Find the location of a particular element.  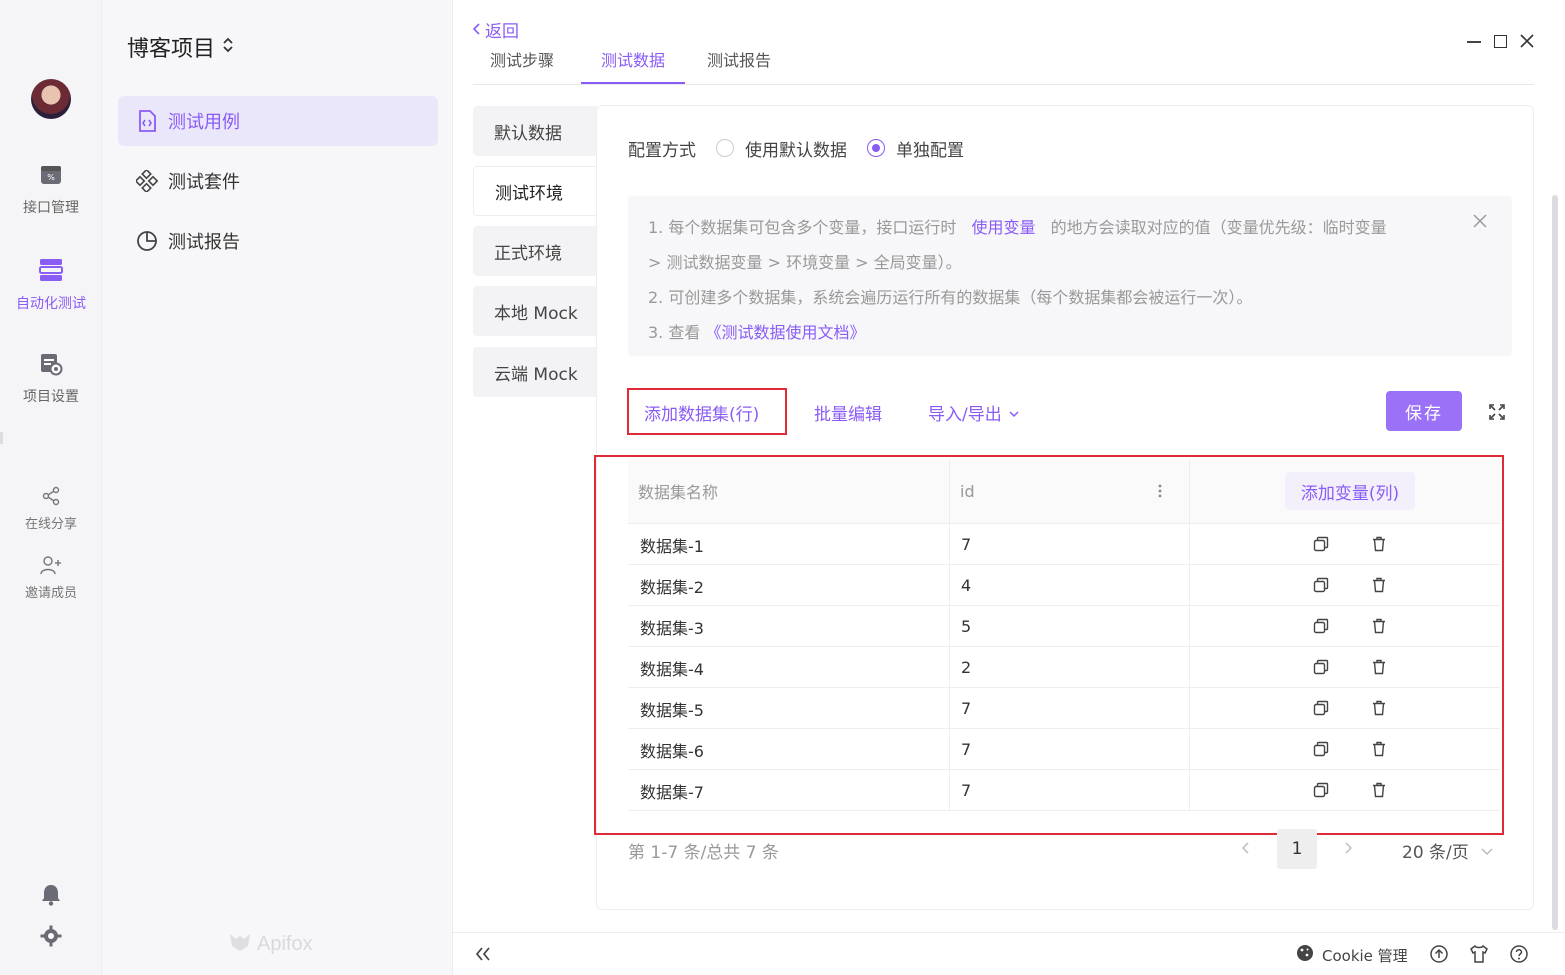

close-window-icon is located at coordinates (1527, 43).